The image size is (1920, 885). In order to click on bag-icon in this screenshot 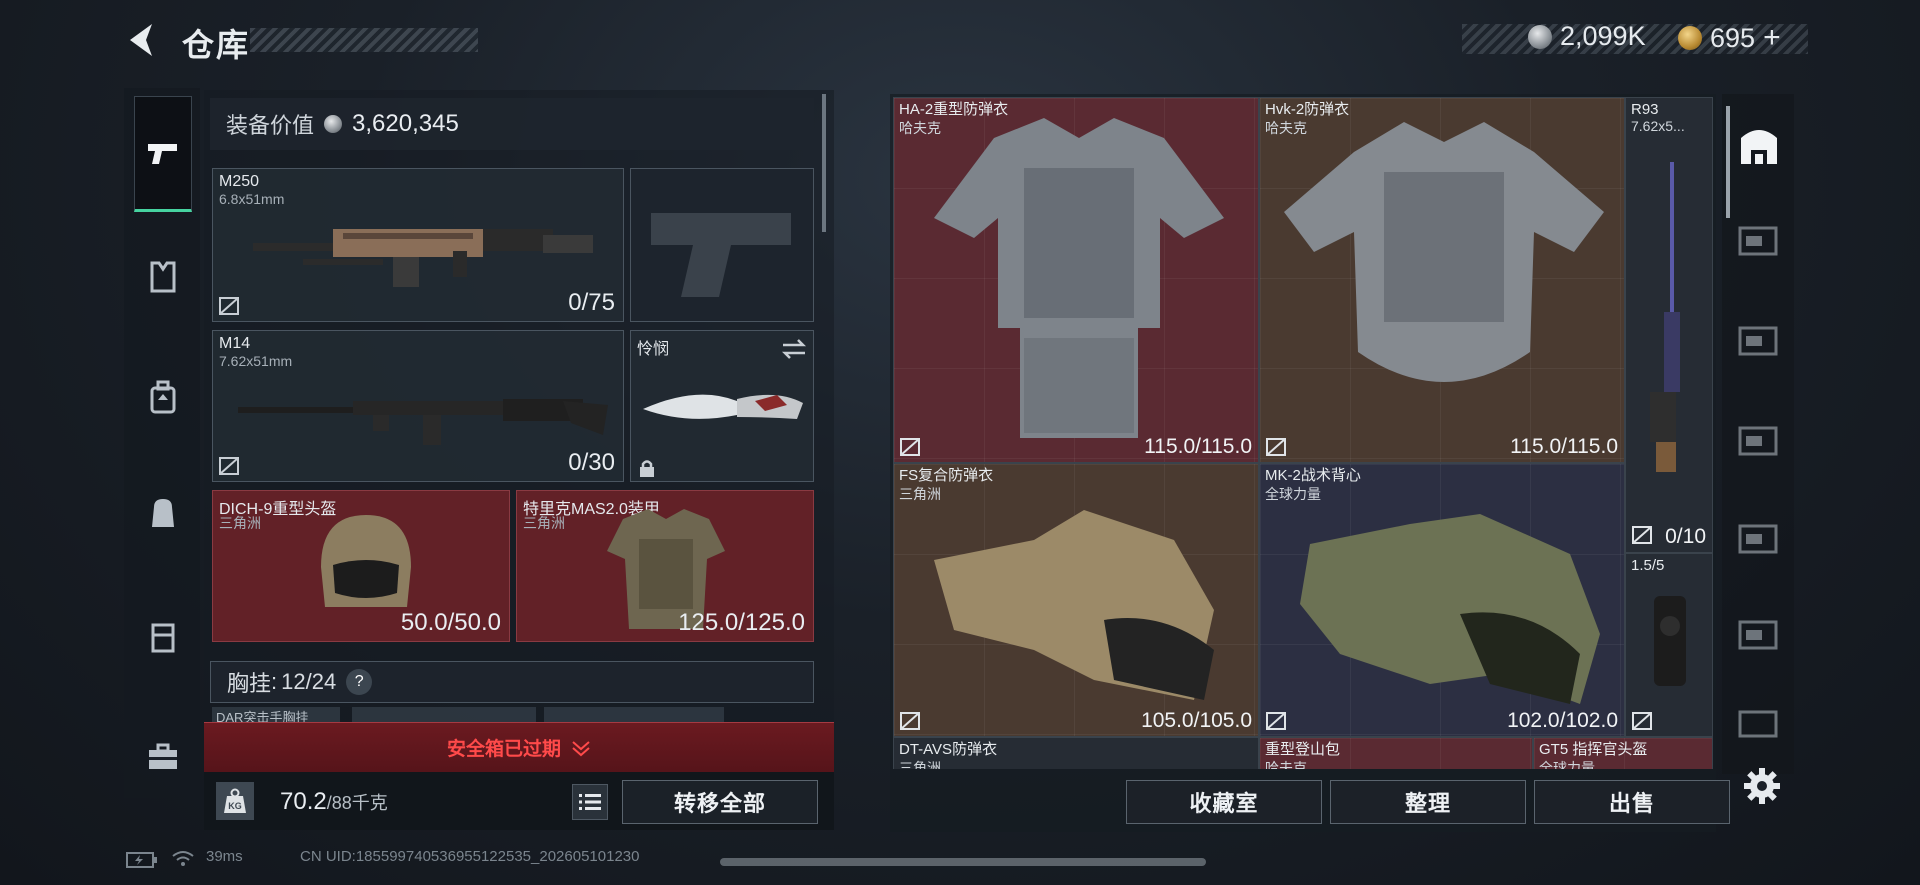, I will do `click(163, 513)`.